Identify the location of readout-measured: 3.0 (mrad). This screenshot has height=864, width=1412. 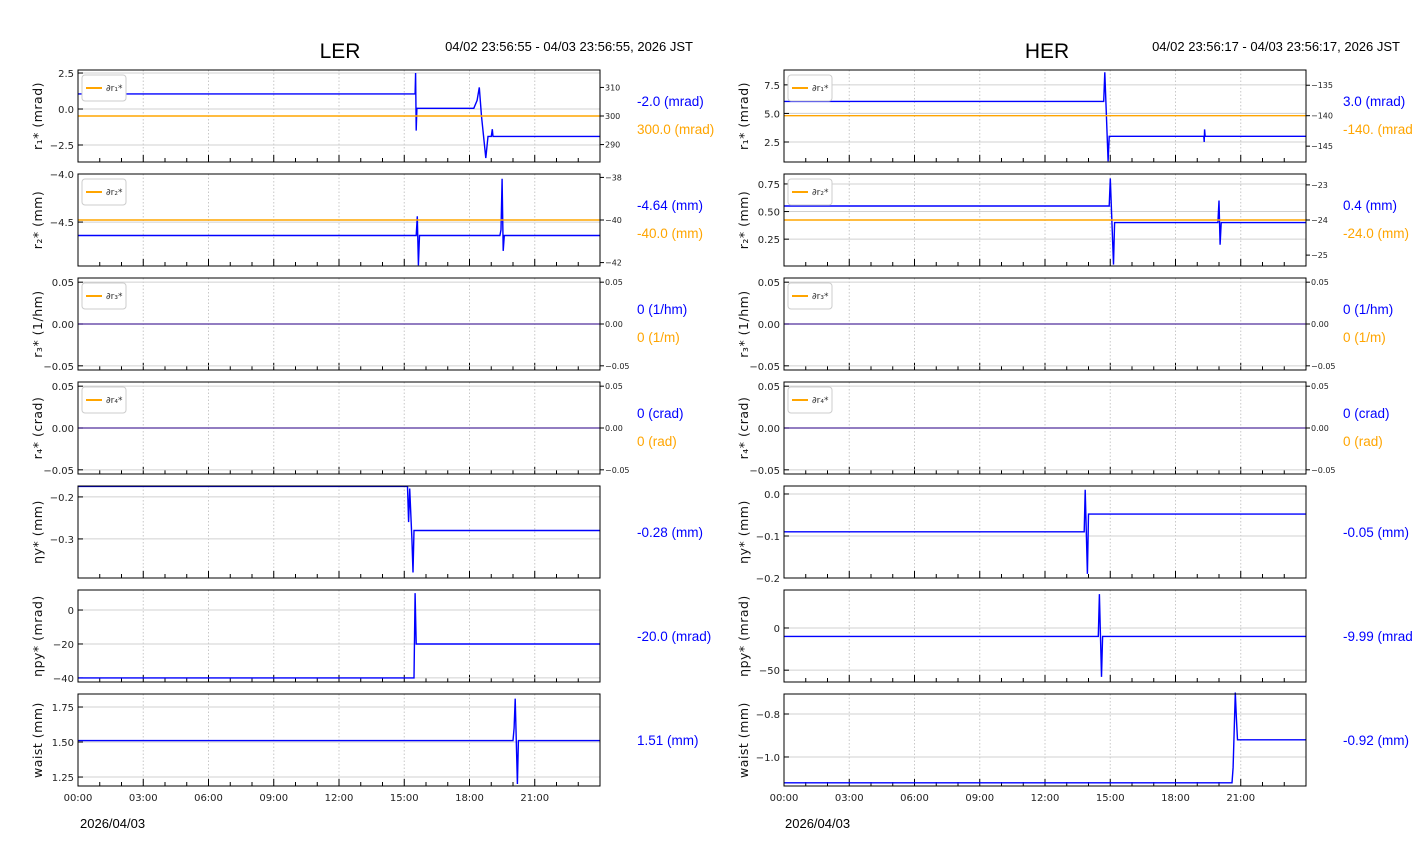
(1374, 101).